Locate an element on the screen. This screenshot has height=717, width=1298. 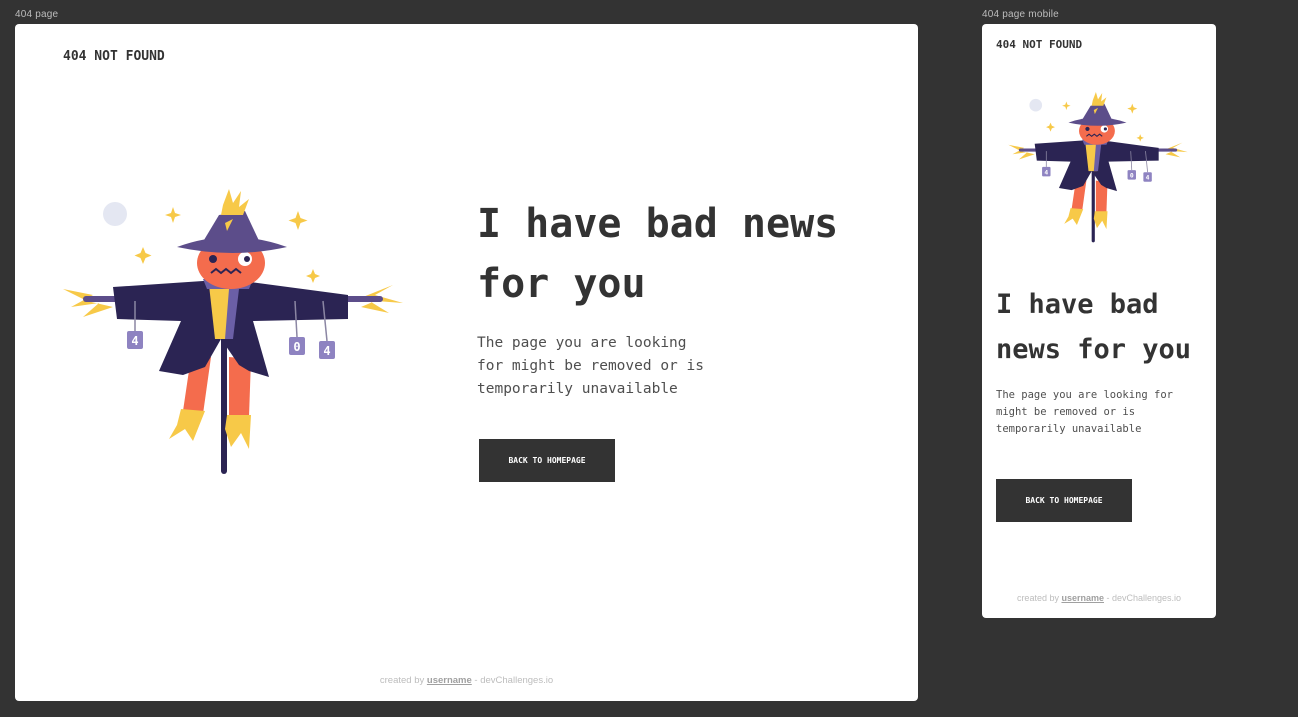
page-title-line1: I have bad is located at coordinates (1077, 304).